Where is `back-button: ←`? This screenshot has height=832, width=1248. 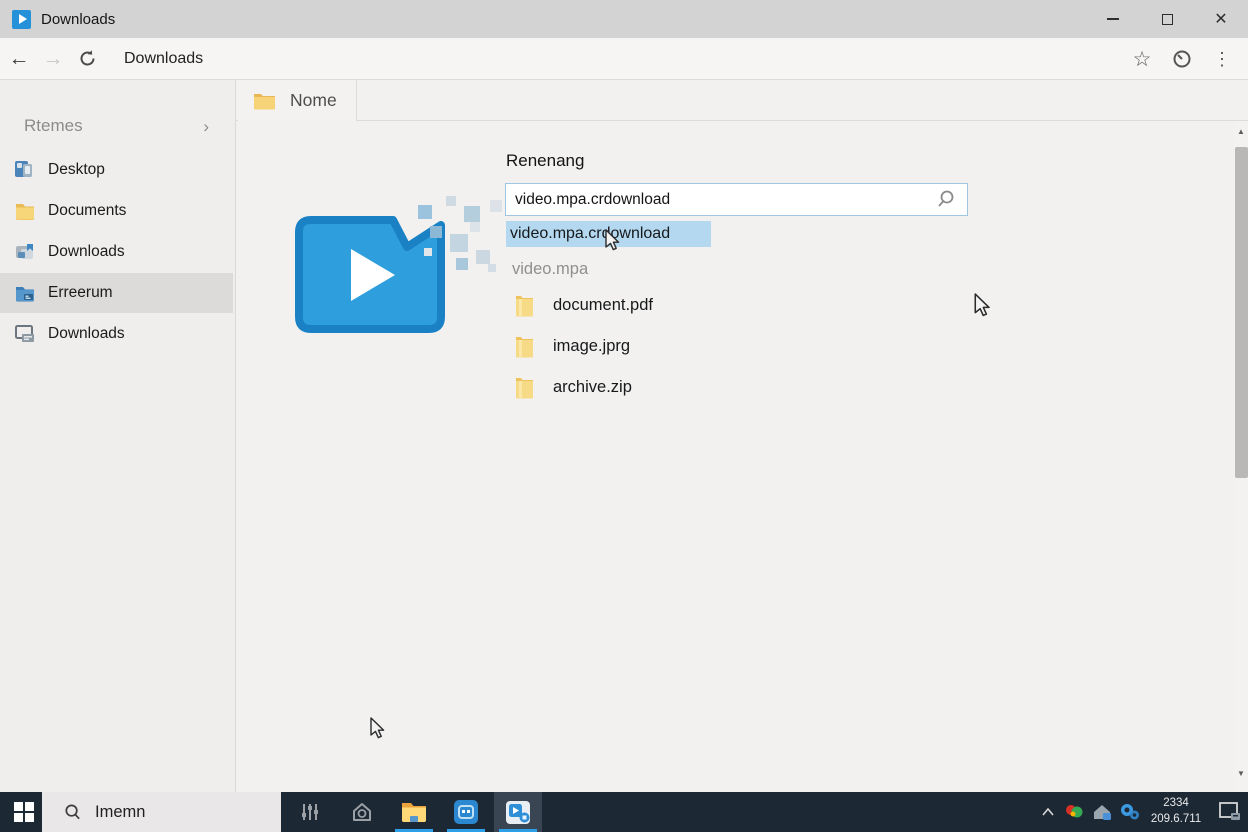
back-button: ← is located at coordinates (19, 58).